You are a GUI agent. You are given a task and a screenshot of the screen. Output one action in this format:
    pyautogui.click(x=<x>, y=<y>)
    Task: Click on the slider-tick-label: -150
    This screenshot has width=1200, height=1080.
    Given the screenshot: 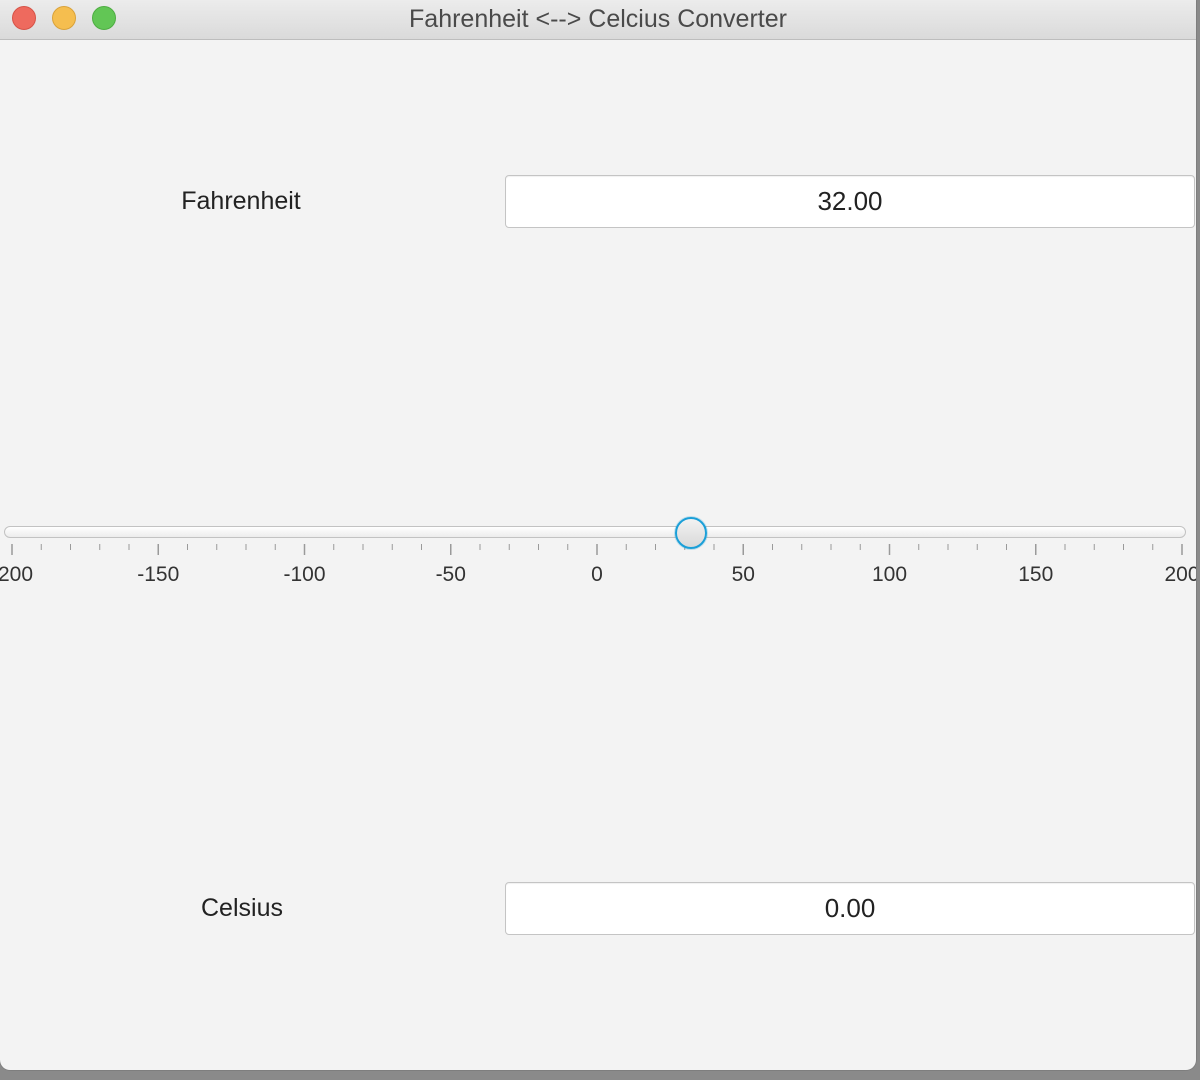 What is the action you would take?
    pyautogui.click(x=158, y=574)
    